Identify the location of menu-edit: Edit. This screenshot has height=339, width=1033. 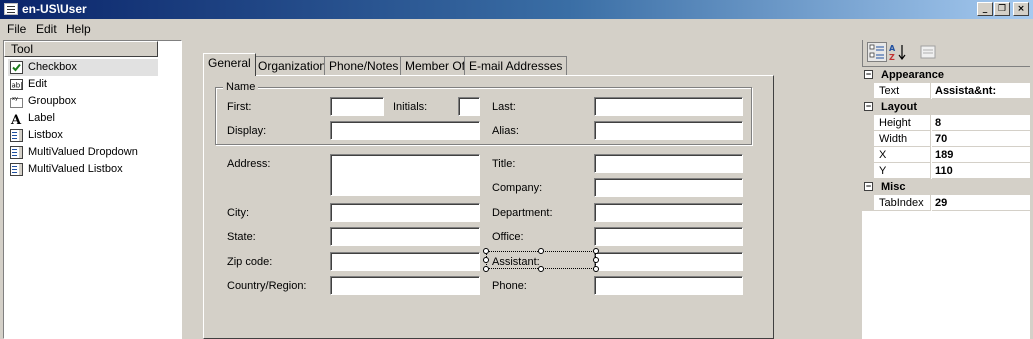
(46, 29).